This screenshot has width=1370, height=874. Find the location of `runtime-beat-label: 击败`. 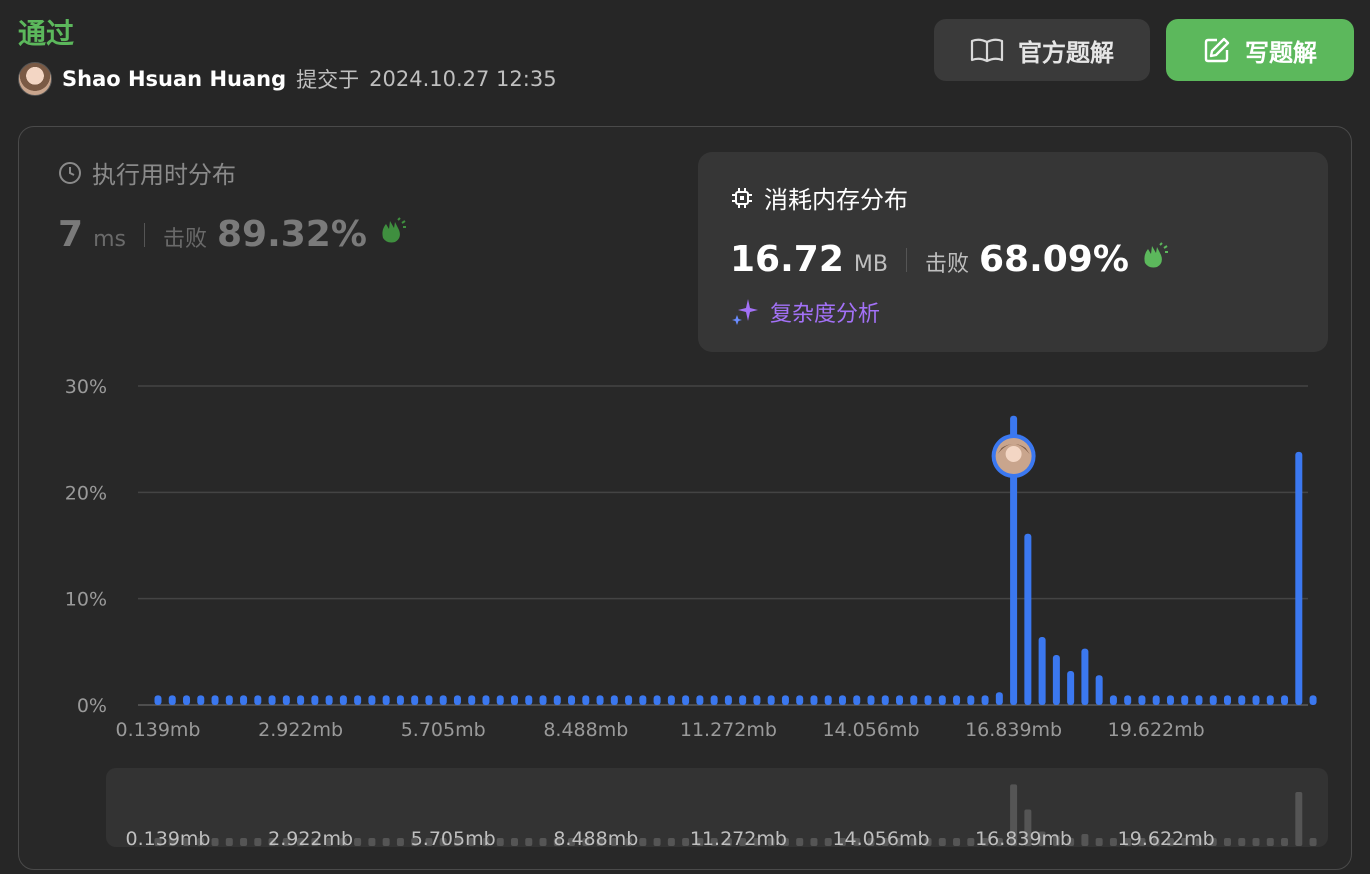

runtime-beat-label: 击败 is located at coordinates (184, 239).